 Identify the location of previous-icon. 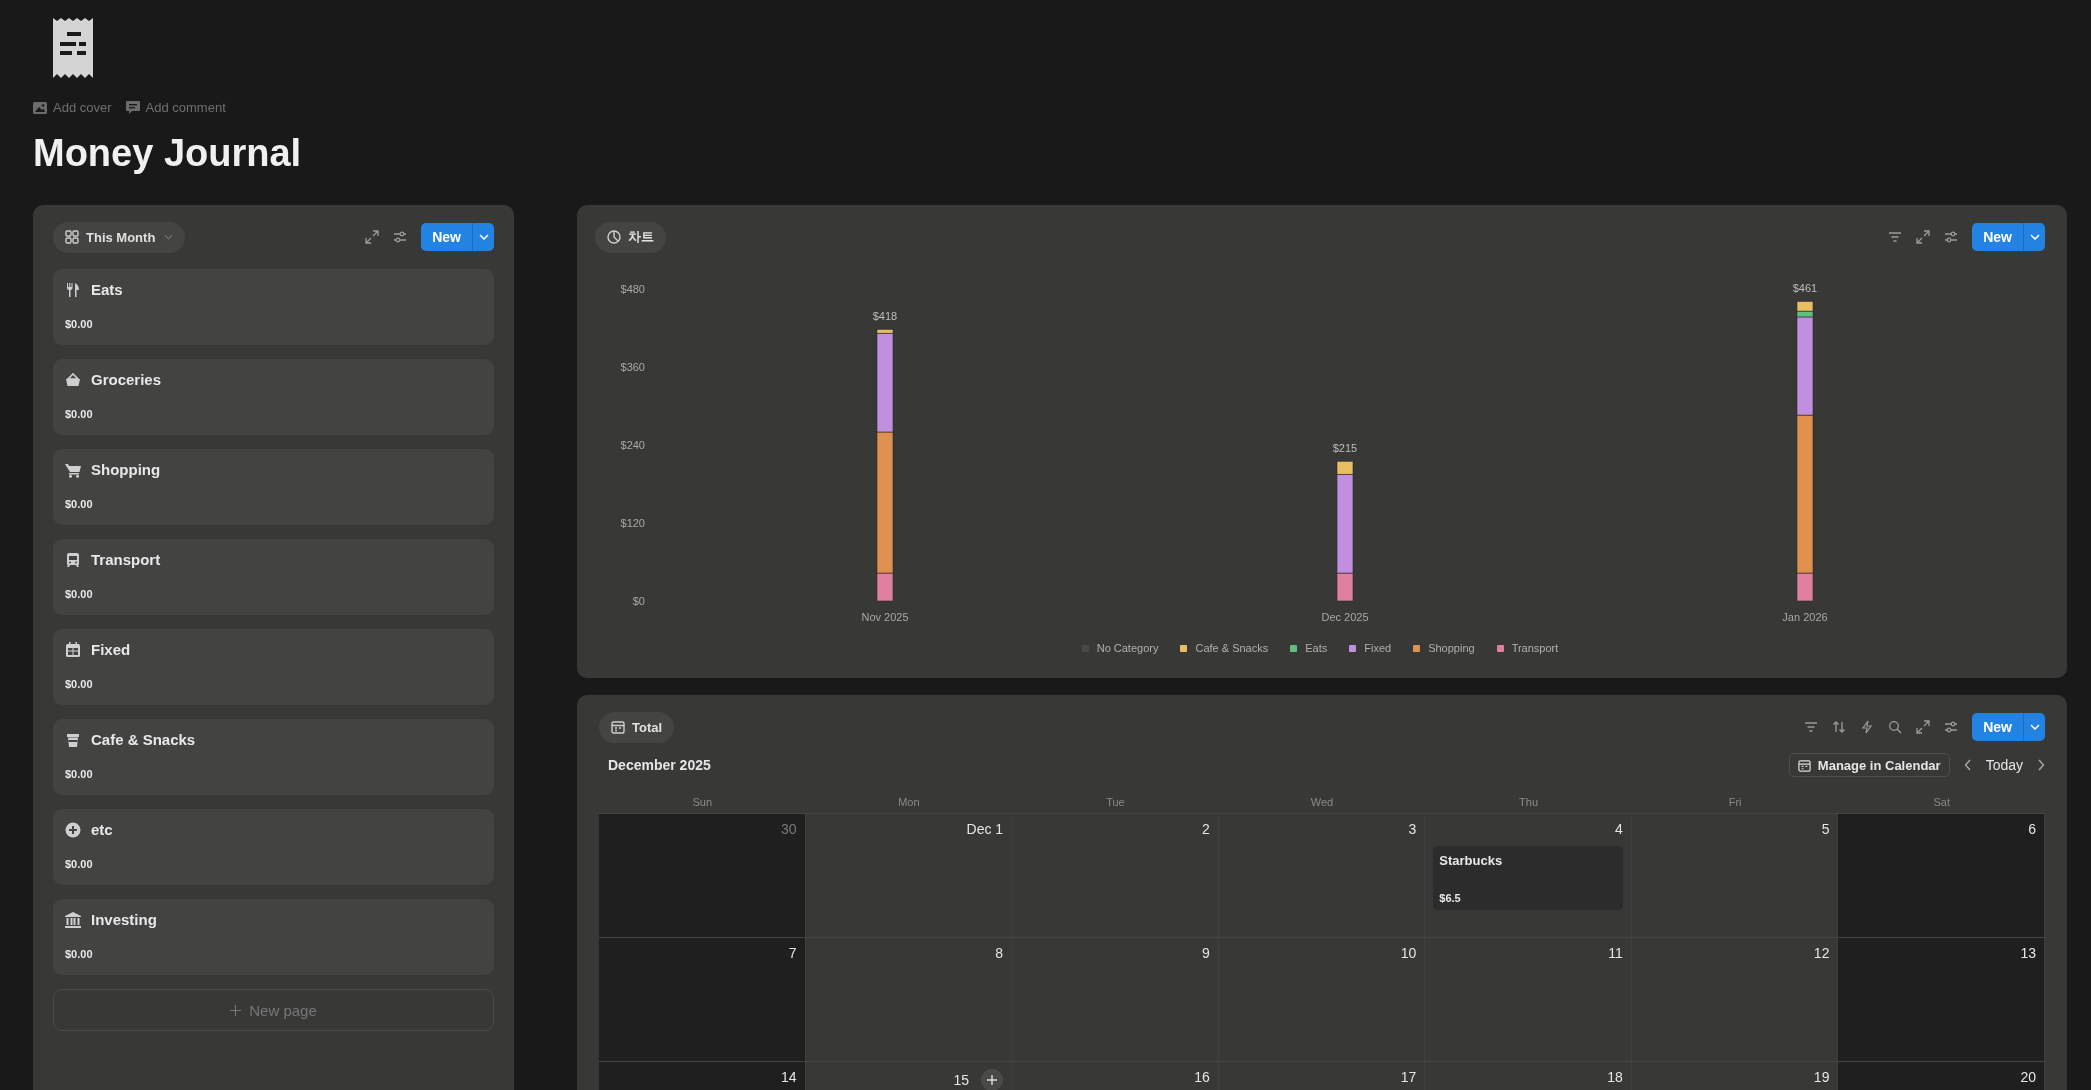
(1967, 765).